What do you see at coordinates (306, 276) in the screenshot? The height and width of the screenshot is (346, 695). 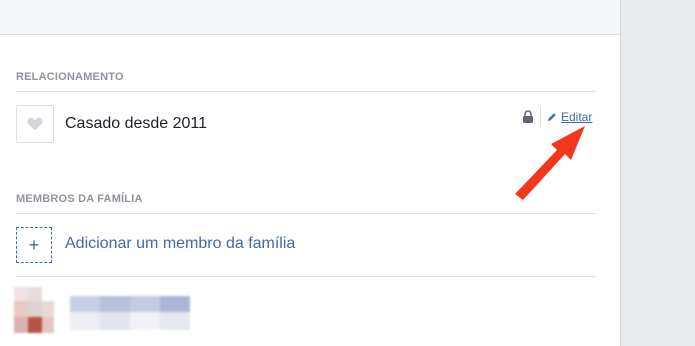 I see `row-separator` at bounding box center [306, 276].